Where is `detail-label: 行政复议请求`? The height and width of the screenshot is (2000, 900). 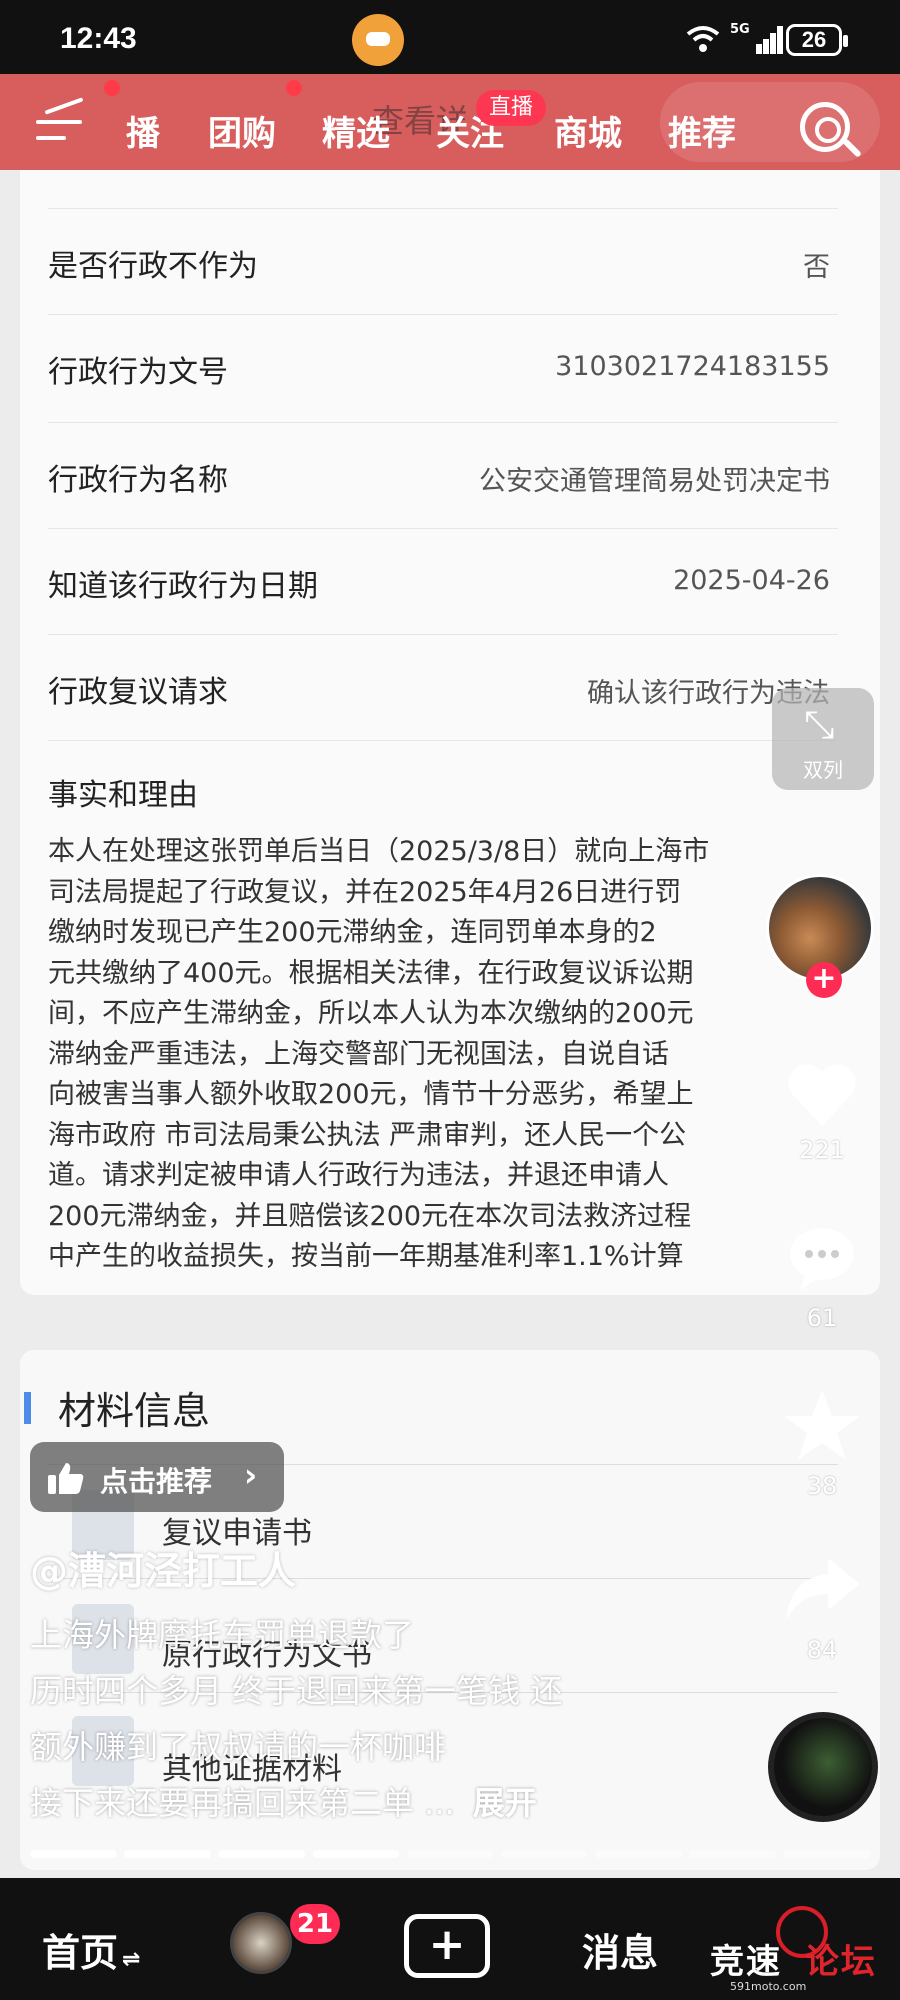 detail-label: 行政复议请求 is located at coordinates (138, 692).